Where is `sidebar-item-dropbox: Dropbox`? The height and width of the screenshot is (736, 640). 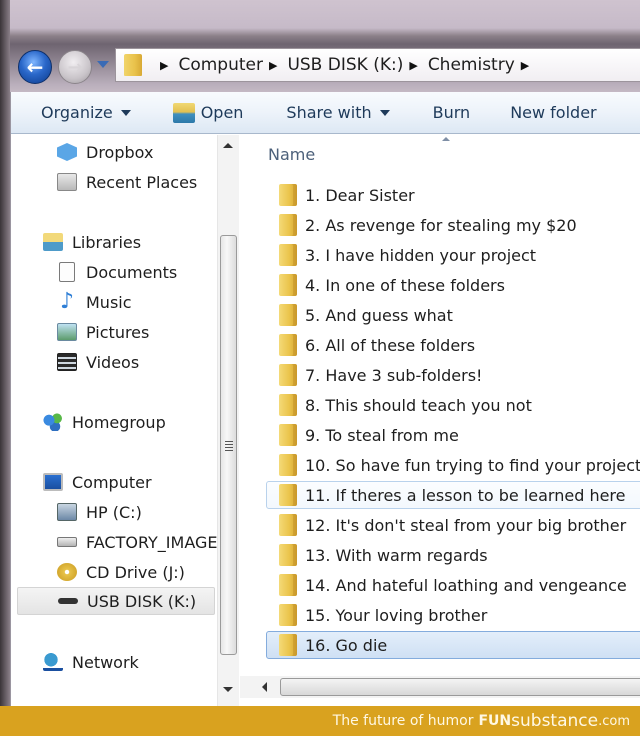 sidebar-item-dropbox: Dropbox is located at coordinates (105, 152).